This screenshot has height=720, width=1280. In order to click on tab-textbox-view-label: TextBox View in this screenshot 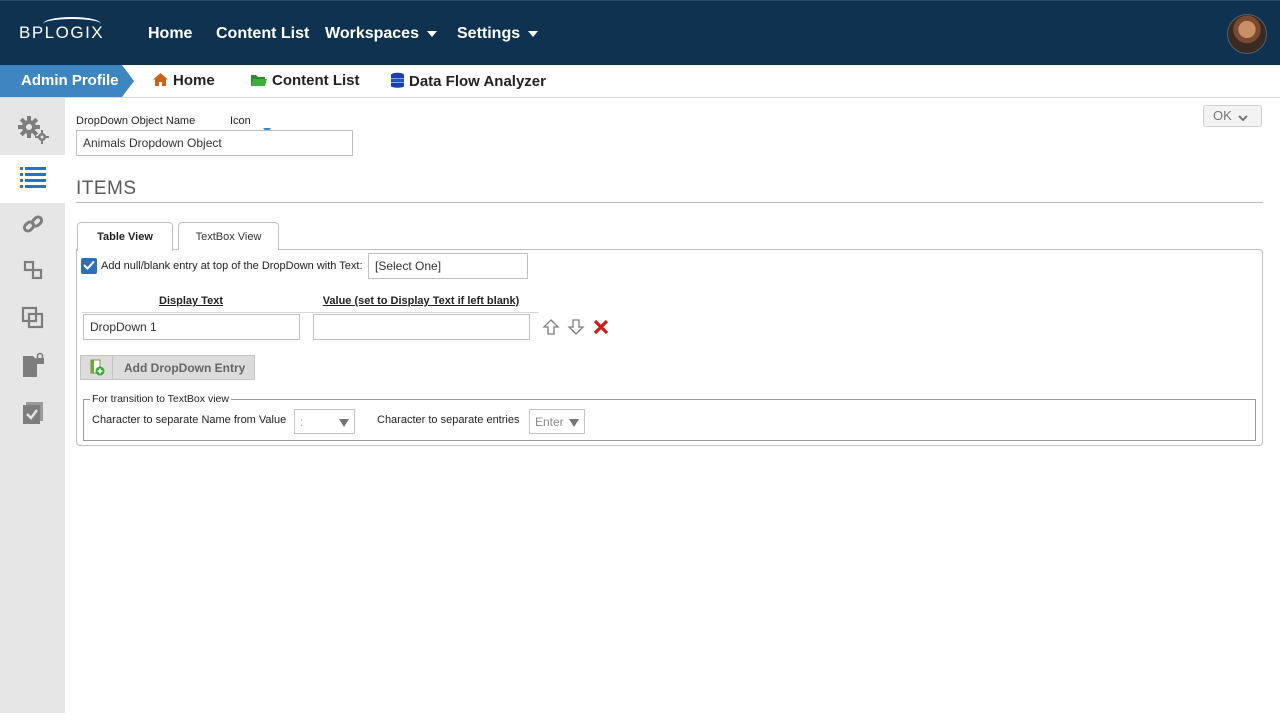, I will do `click(228, 236)`.